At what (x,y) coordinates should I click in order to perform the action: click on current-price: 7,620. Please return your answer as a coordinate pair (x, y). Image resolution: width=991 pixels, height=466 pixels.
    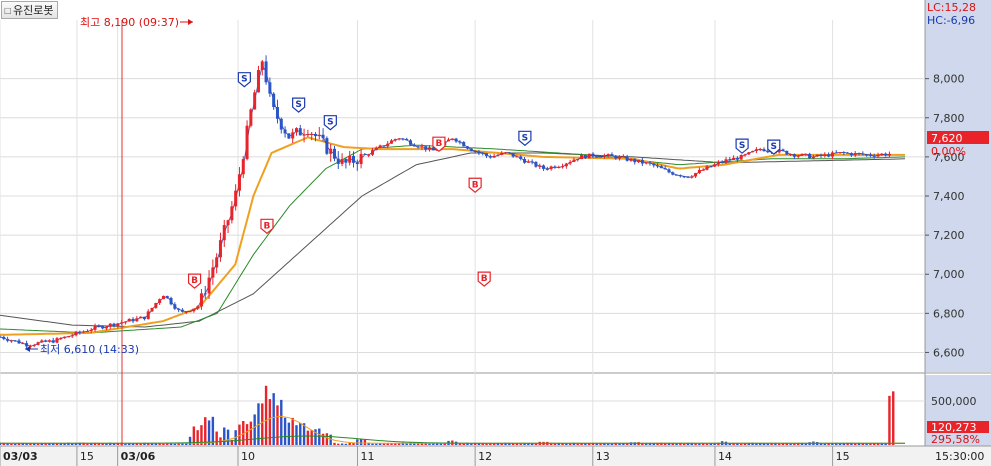
    Looking at the image, I should click on (947, 138).